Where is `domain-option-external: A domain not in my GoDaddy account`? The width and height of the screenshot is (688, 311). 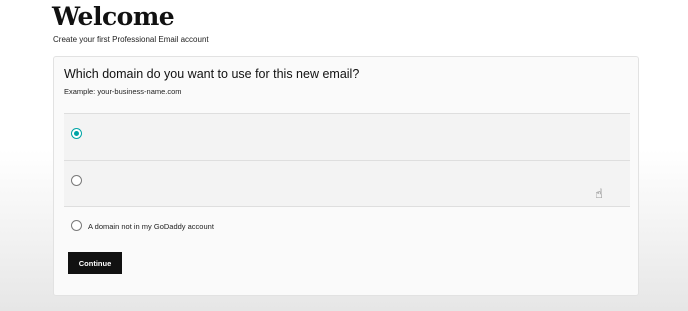
domain-option-external: A domain not in my GoDaddy account is located at coordinates (347, 227).